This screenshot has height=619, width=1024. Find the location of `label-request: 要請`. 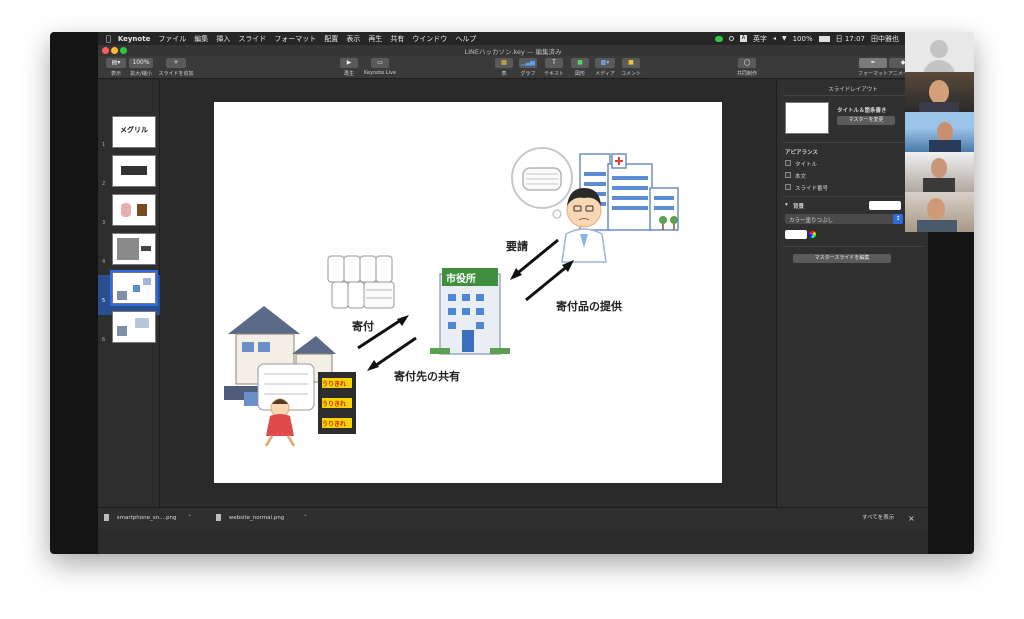

label-request: 要請 is located at coordinates (517, 246).